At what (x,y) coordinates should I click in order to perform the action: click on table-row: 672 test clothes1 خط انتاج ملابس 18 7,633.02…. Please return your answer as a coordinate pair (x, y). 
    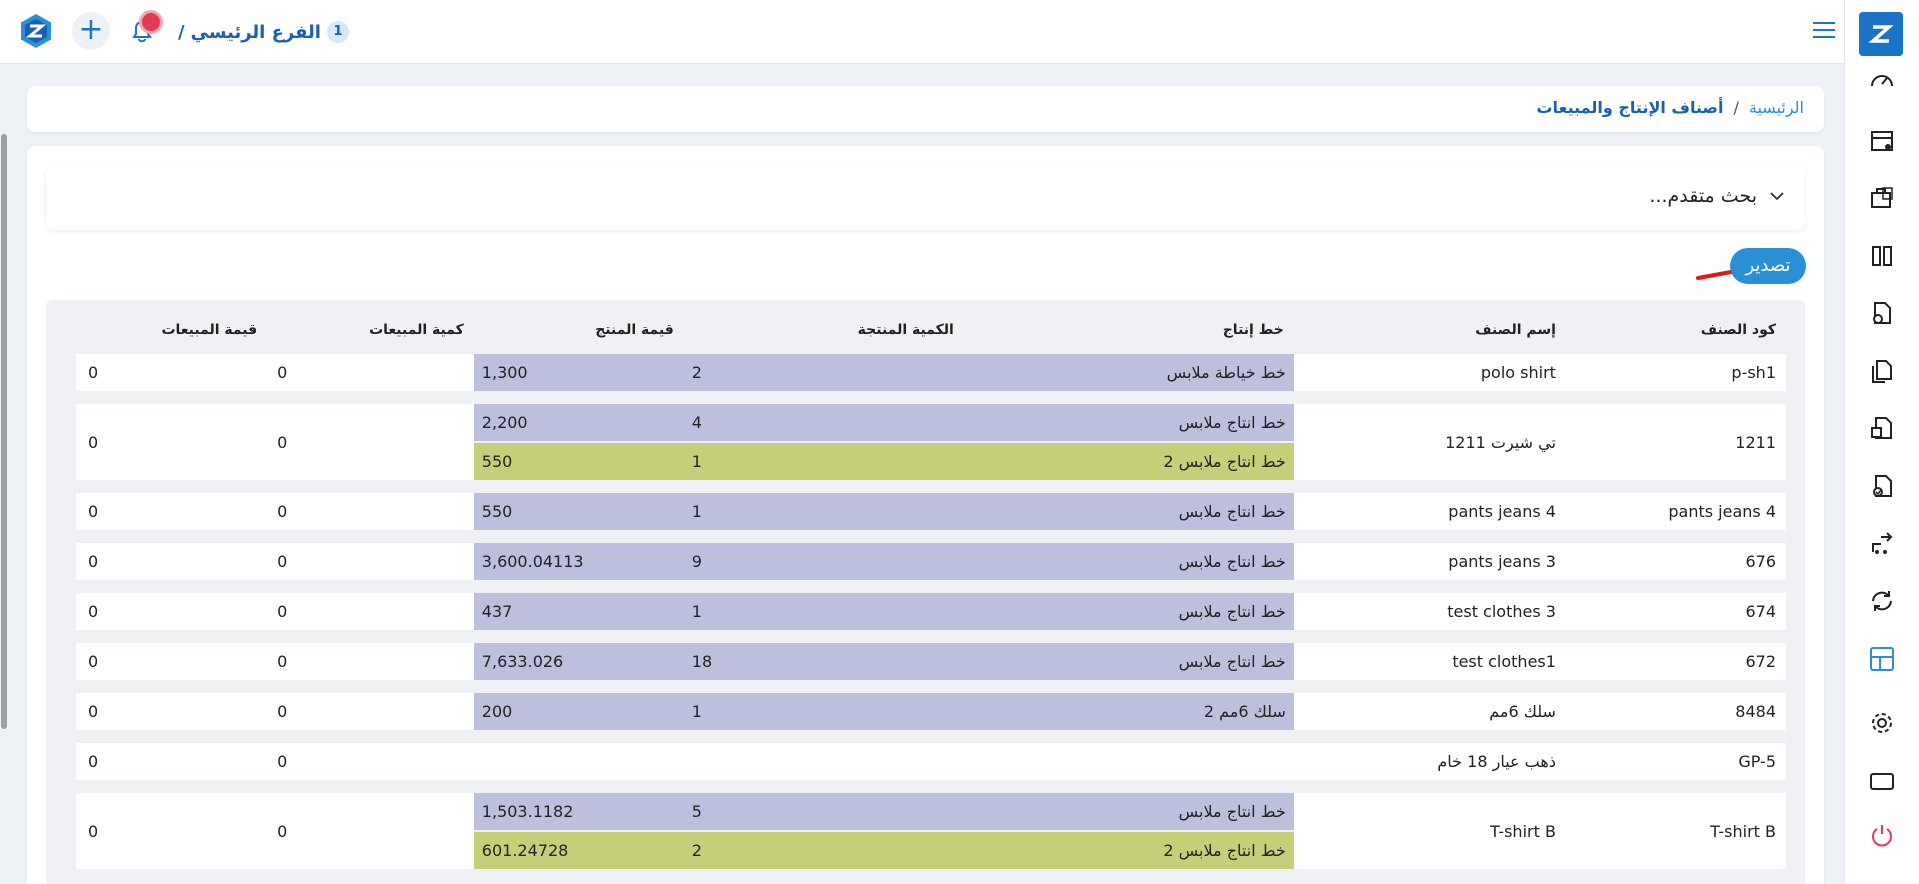
    Looking at the image, I should click on (931, 661).